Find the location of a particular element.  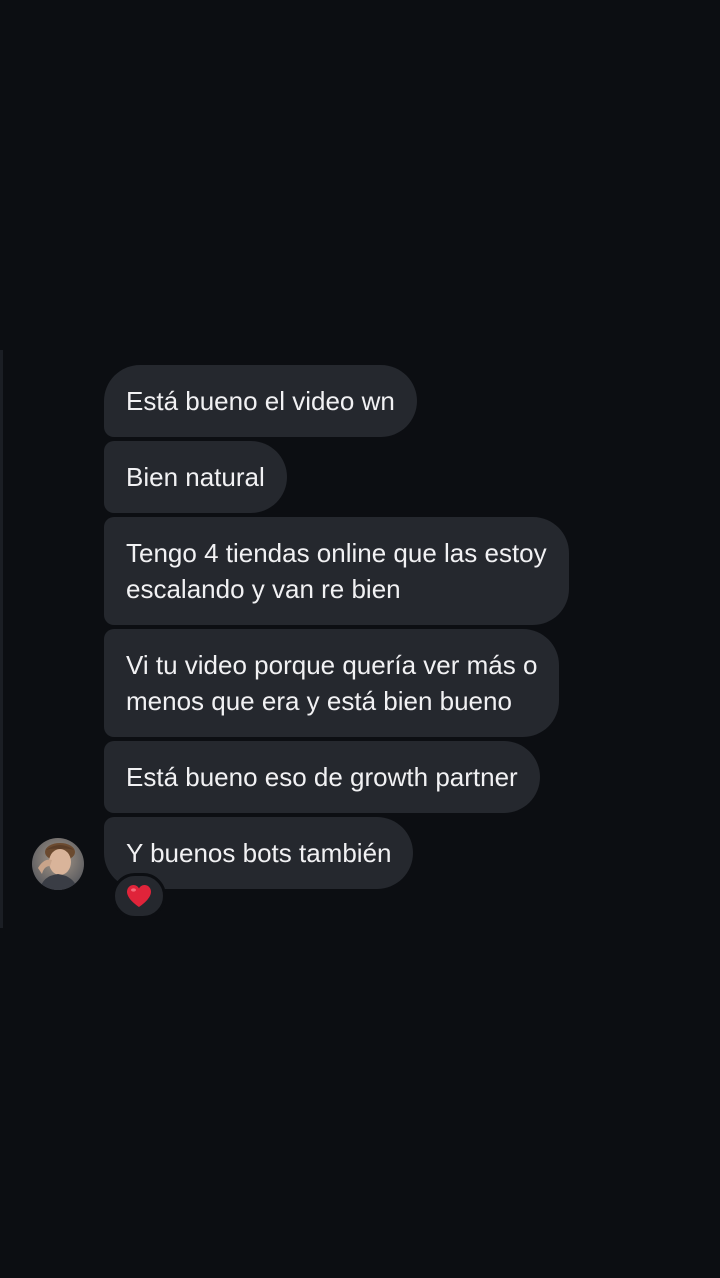

message-bubble-5: Está bueno eso de growth partner is located at coordinates (322, 777).